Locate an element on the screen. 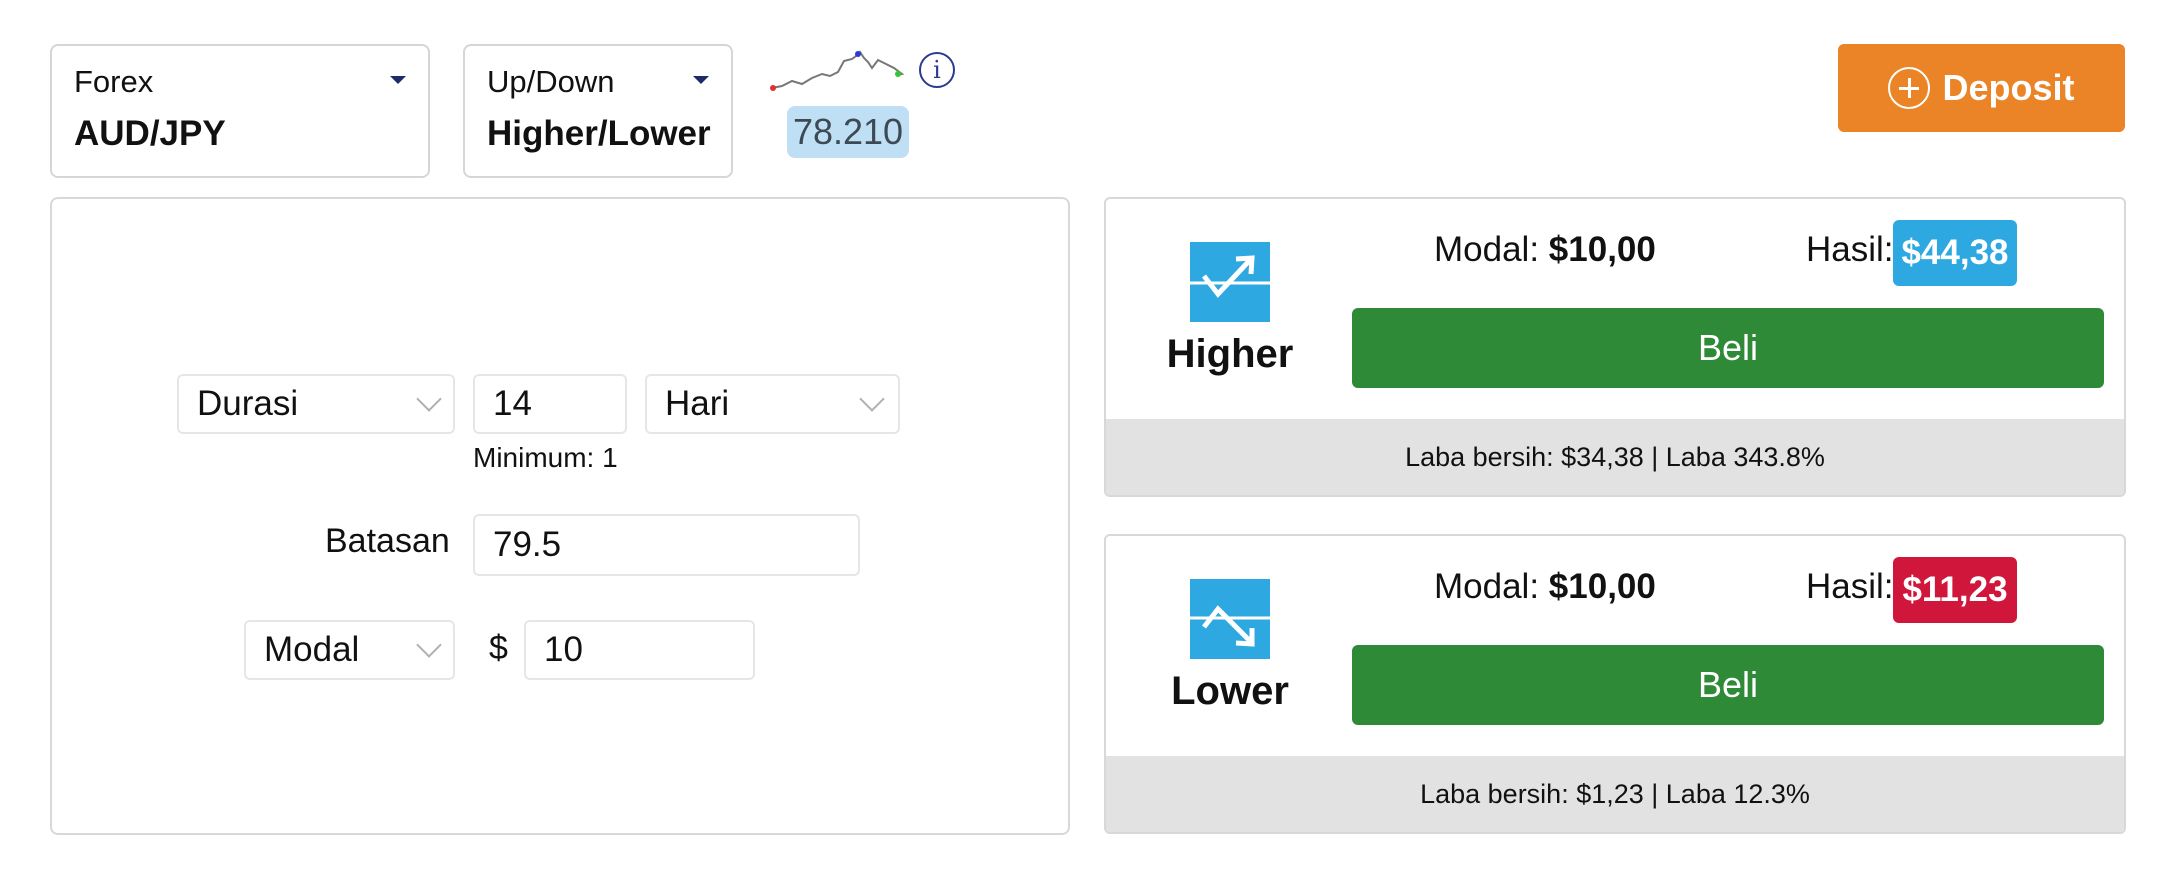 The height and width of the screenshot is (872, 2170). deposit-label: Deposit is located at coordinates (2008, 87).